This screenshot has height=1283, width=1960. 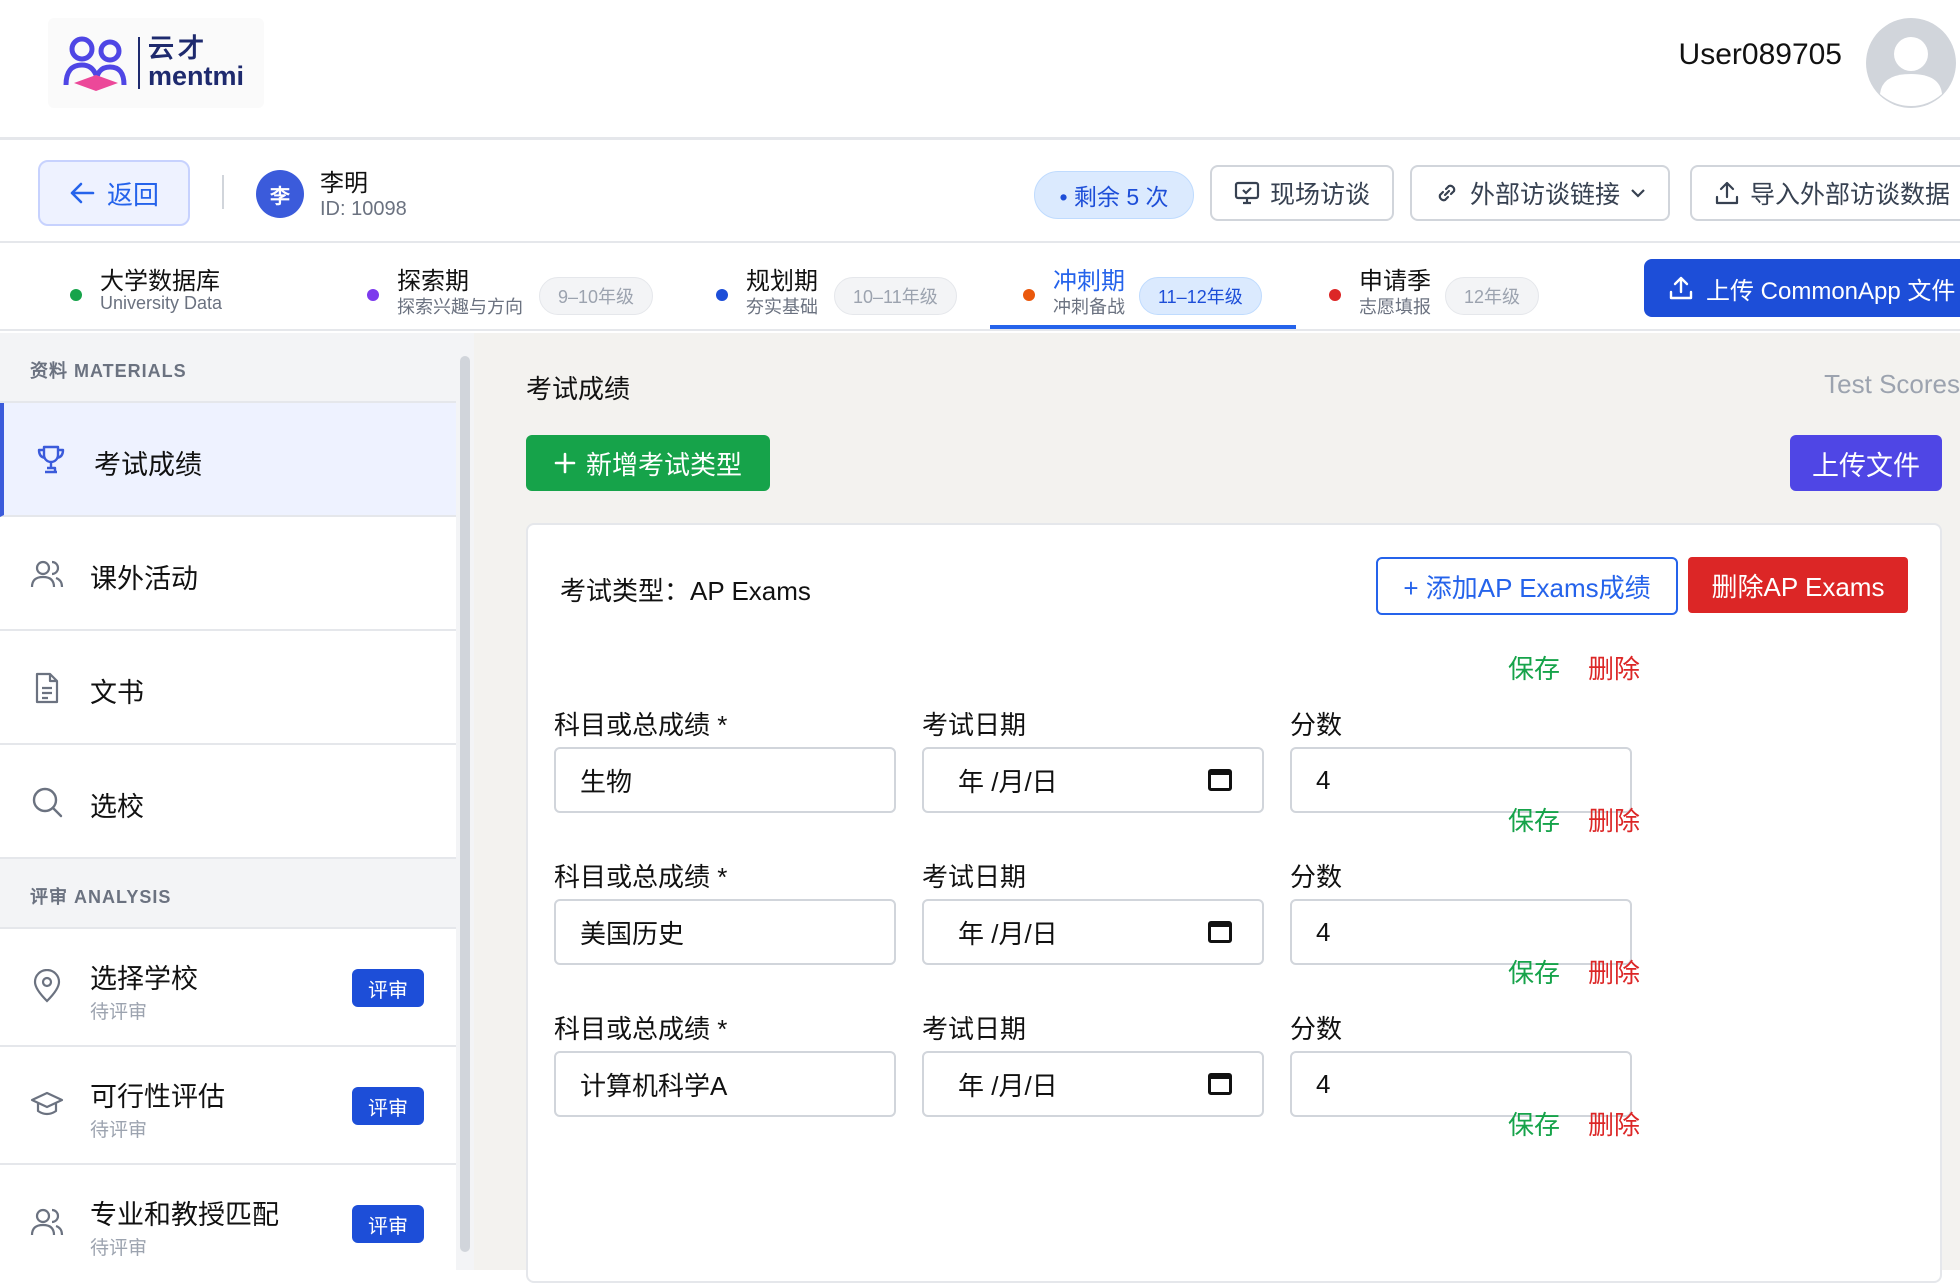 What do you see at coordinates (280, 194) in the screenshot?
I see `student-avatar: 李` at bounding box center [280, 194].